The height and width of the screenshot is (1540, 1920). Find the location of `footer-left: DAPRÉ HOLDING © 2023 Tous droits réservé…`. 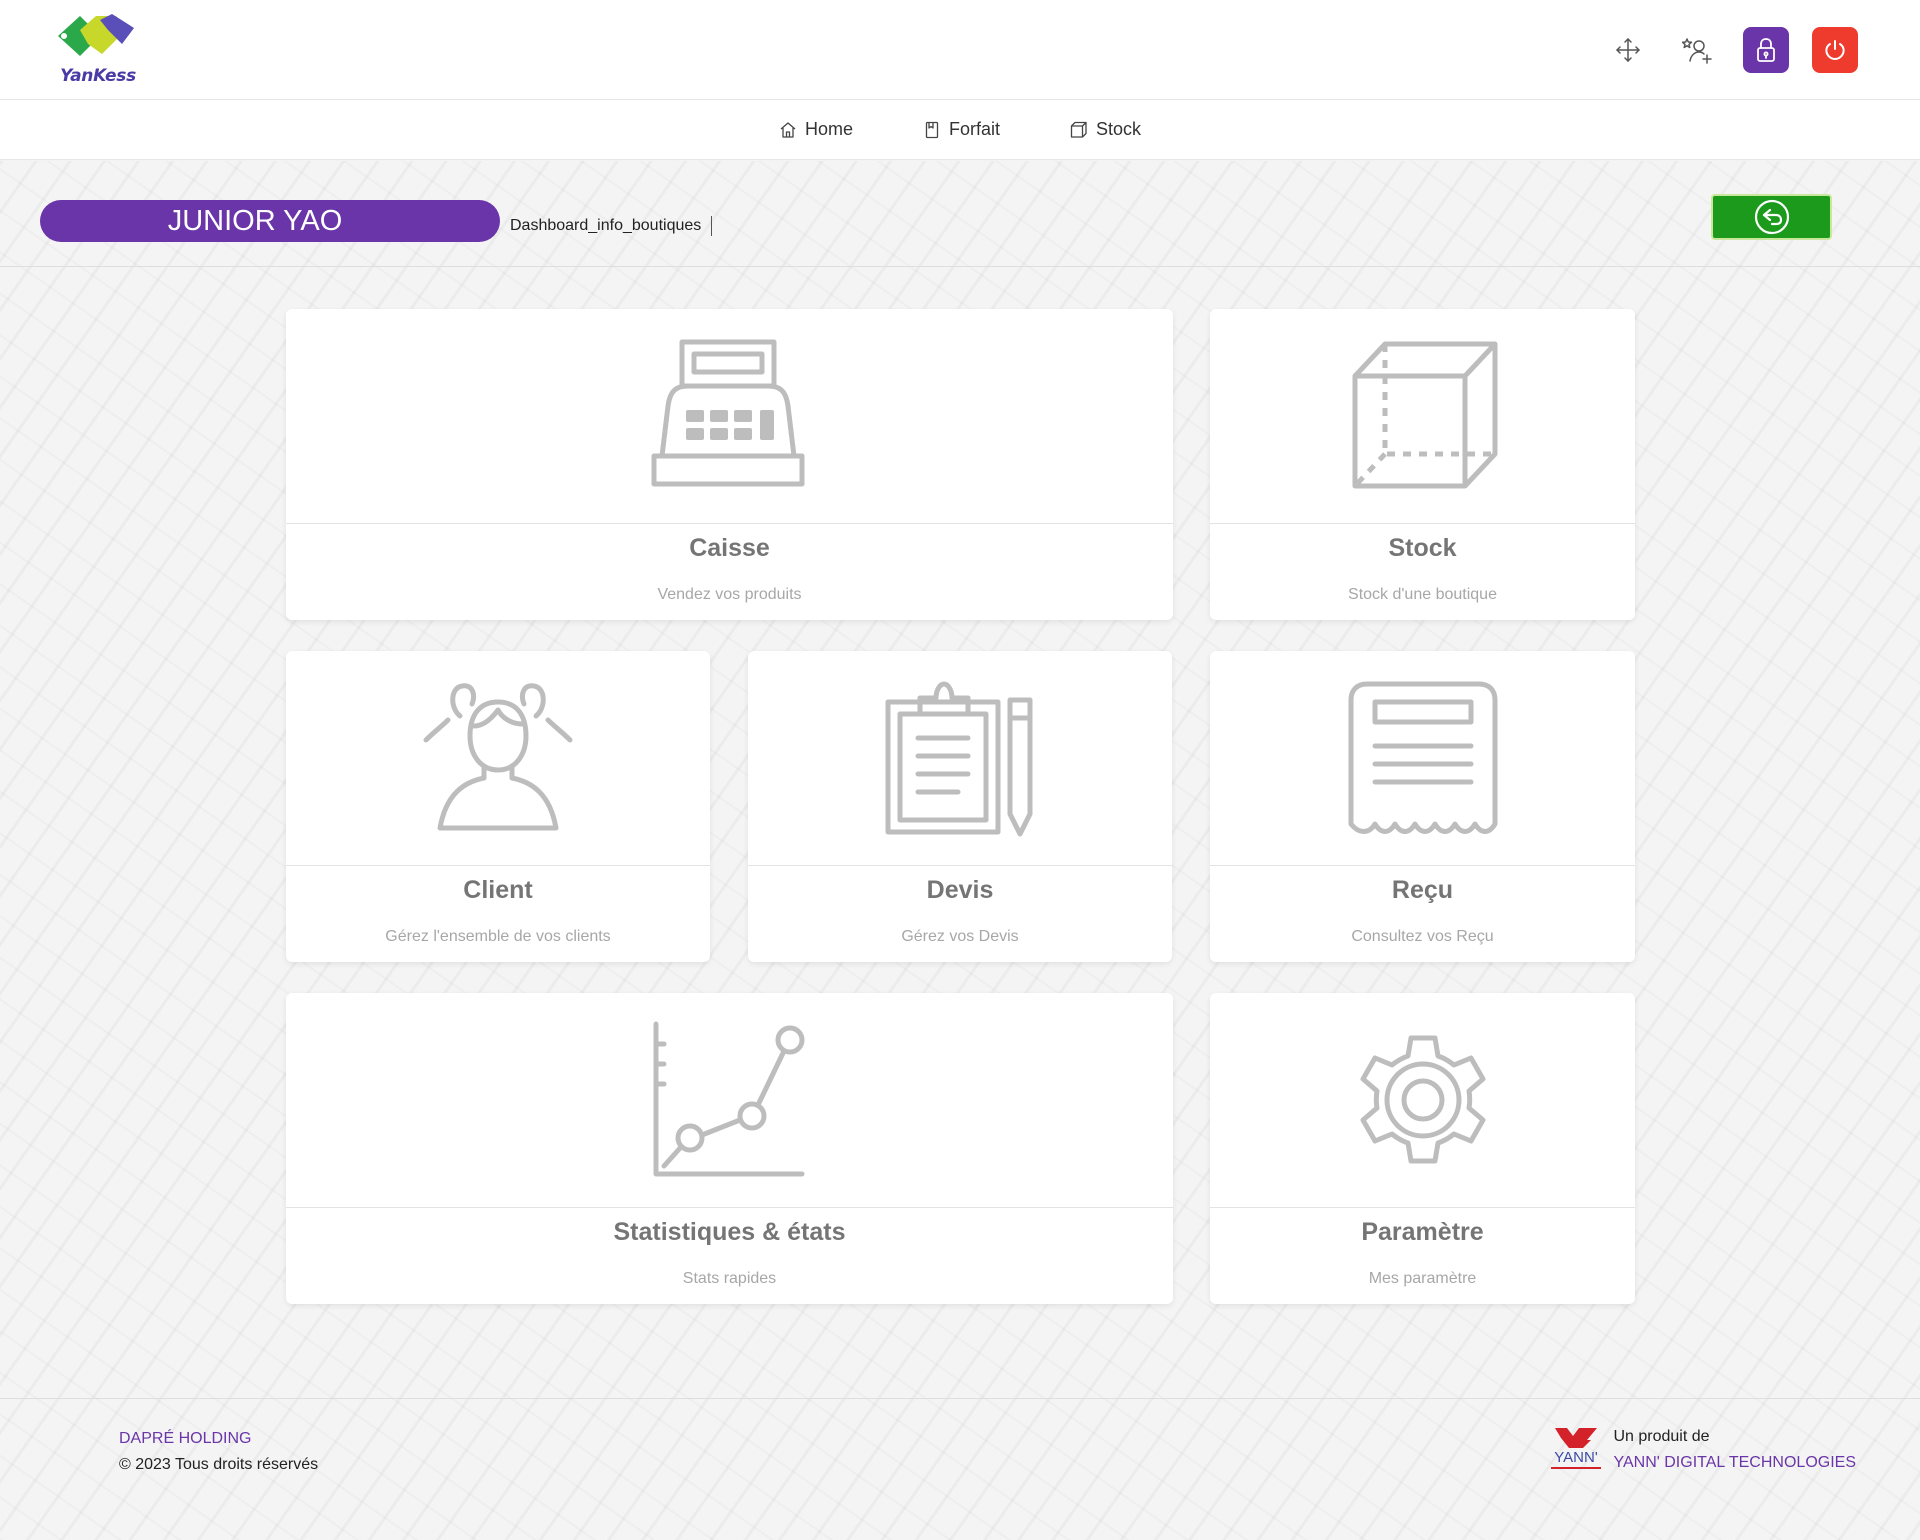

footer-left: DAPRÉ HOLDING © 2023 Tous droits réservé… is located at coordinates (218, 1452).